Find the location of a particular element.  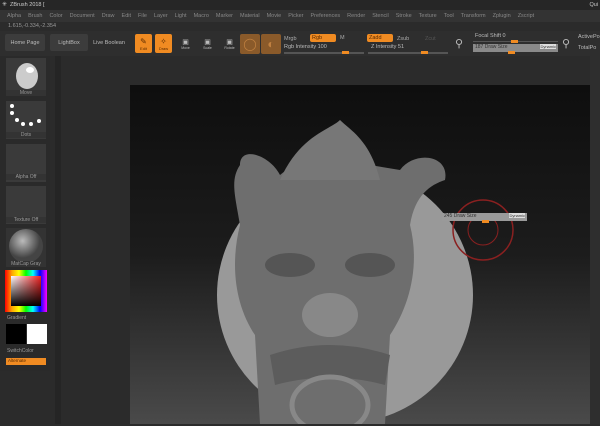

color-square is located at coordinates (26, 291).